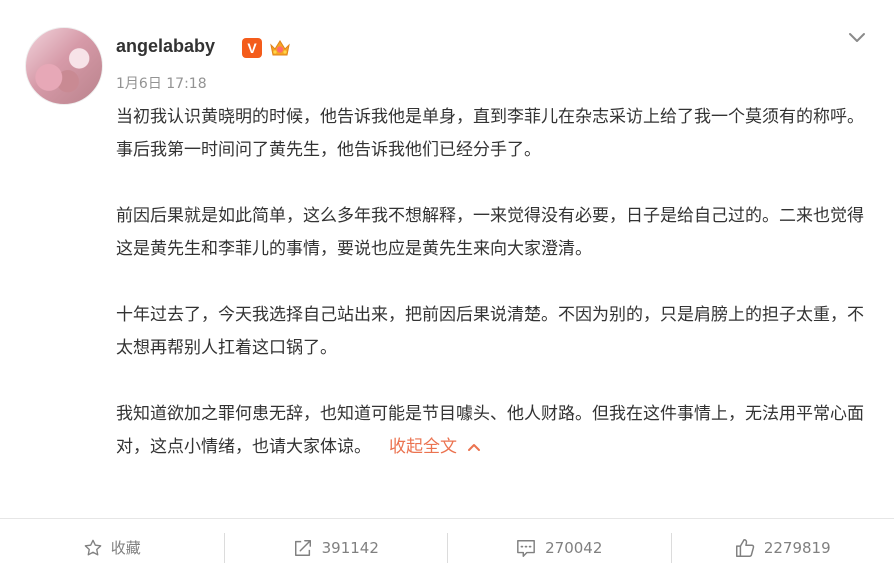 This screenshot has height=576, width=894. Describe the element at coordinates (797, 547) in the screenshot. I see `like-count: 2279819` at that location.